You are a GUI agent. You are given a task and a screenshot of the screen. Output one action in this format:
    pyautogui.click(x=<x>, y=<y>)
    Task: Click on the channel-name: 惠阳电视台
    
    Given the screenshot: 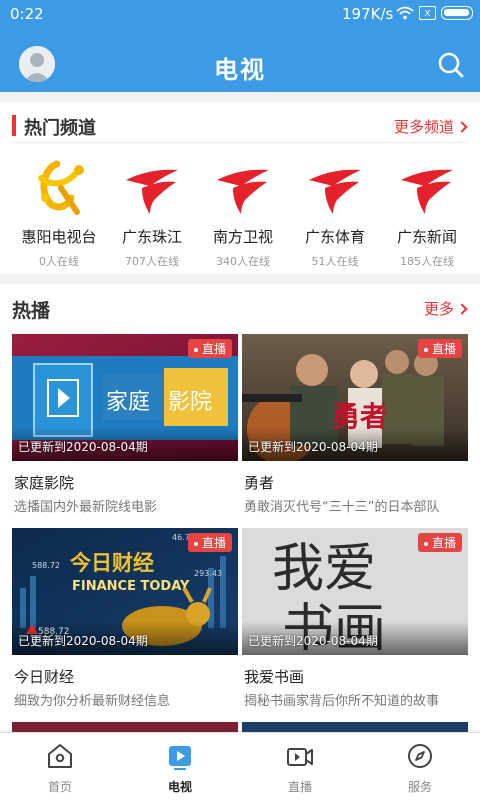 What is the action you would take?
    pyautogui.click(x=59, y=237)
    